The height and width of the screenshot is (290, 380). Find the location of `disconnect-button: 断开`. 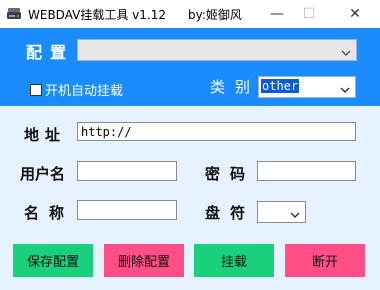

disconnect-button: 断开 is located at coordinates (325, 260).